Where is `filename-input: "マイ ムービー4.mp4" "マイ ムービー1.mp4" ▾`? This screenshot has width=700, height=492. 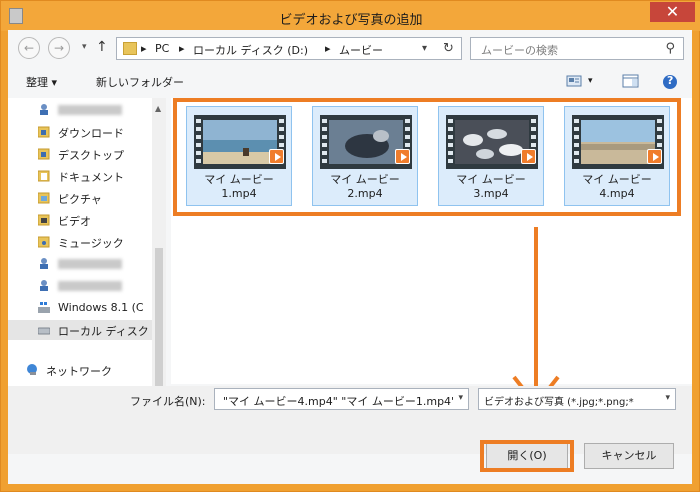 filename-input: "マイ ムービー4.mp4" "マイ ムービー1.mp4" ▾ is located at coordinates (341, 399).